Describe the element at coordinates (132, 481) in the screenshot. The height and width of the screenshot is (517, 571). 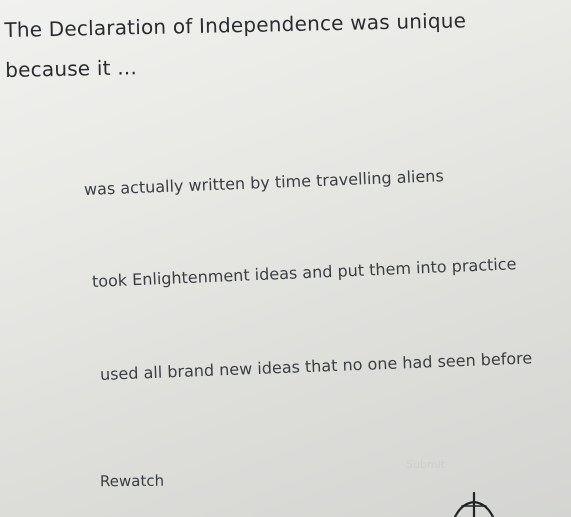
I see `rewatch-button: Rewatch` at that location.